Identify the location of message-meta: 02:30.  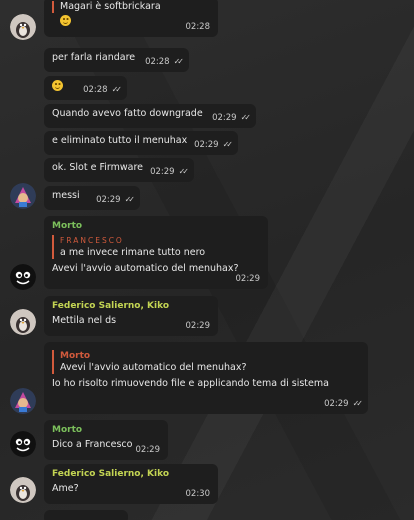
(198, 494).